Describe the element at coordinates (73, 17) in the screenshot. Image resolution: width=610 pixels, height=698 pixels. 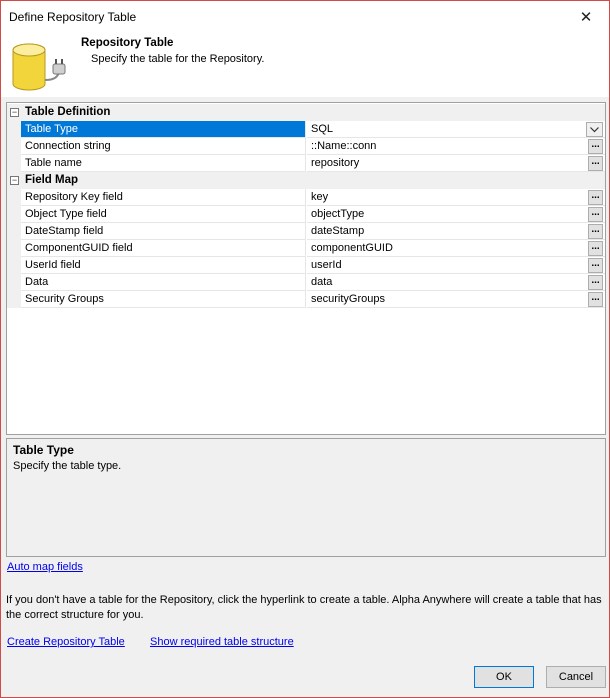
I see `window-title: Define Repository Table` at that location.